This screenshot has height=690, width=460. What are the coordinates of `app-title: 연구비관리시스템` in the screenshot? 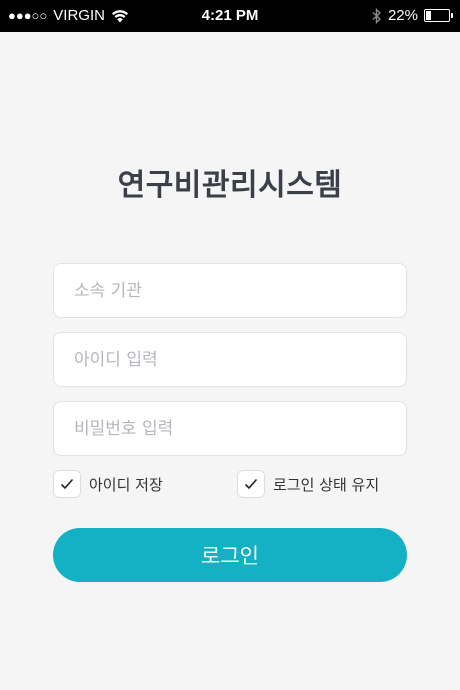 It's located at (230, 185).